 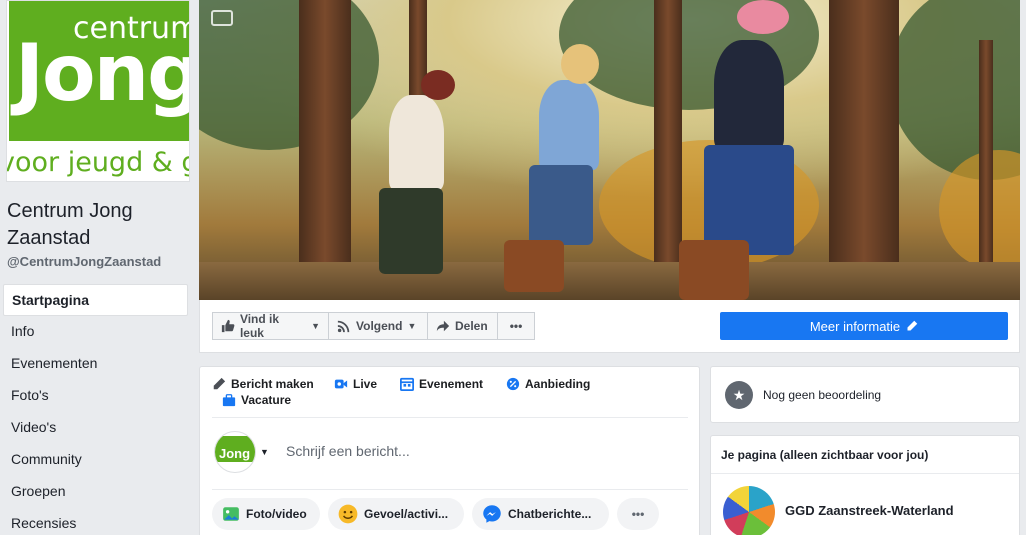 What do you see at coordinates (825, 455) in the screenshot?
I see `your-page-header: Je pagina (alleen zichtbaar voor jou)` at bounding box center [825, 455].